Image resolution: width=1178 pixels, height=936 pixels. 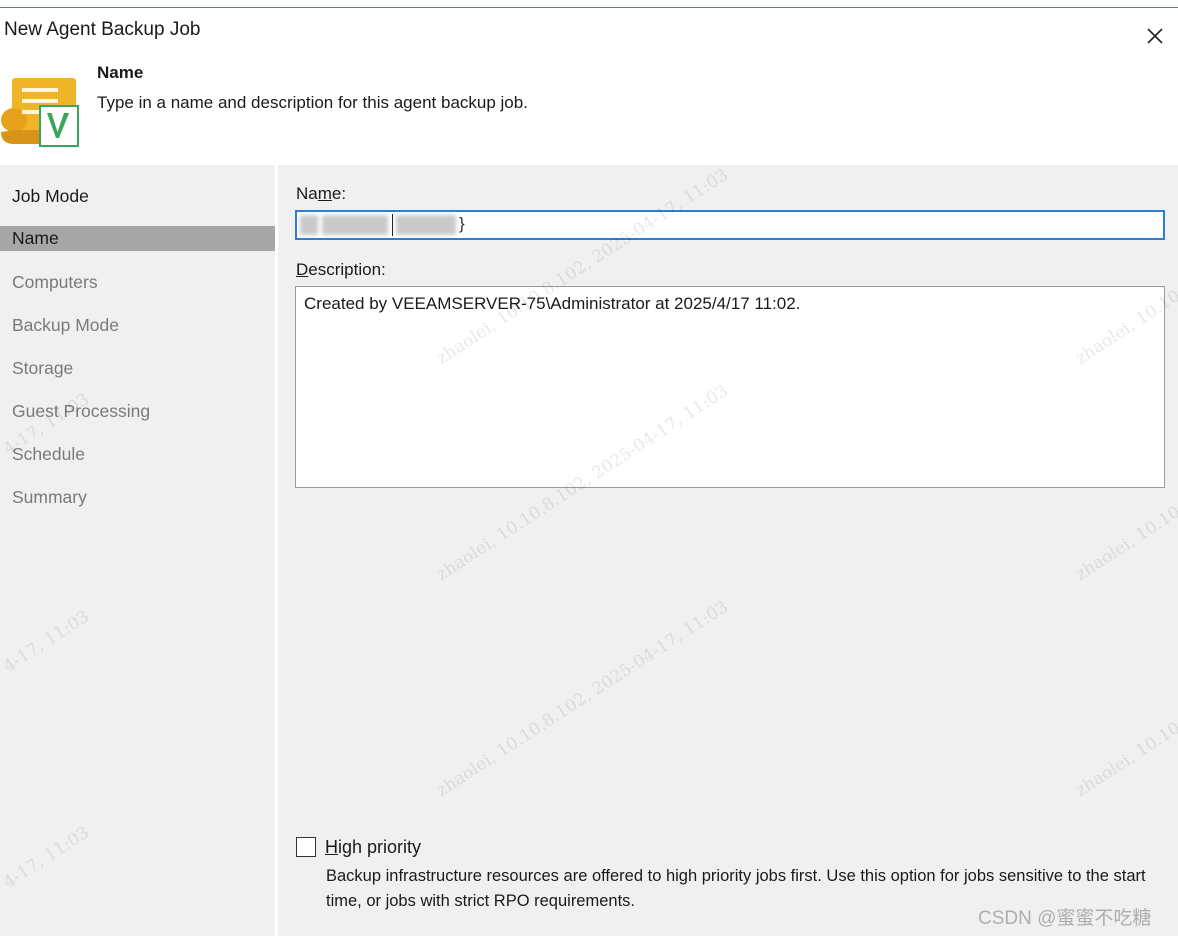 I want to click on sidebar-item-schedule: Schedule, so click(x=137, y=454).